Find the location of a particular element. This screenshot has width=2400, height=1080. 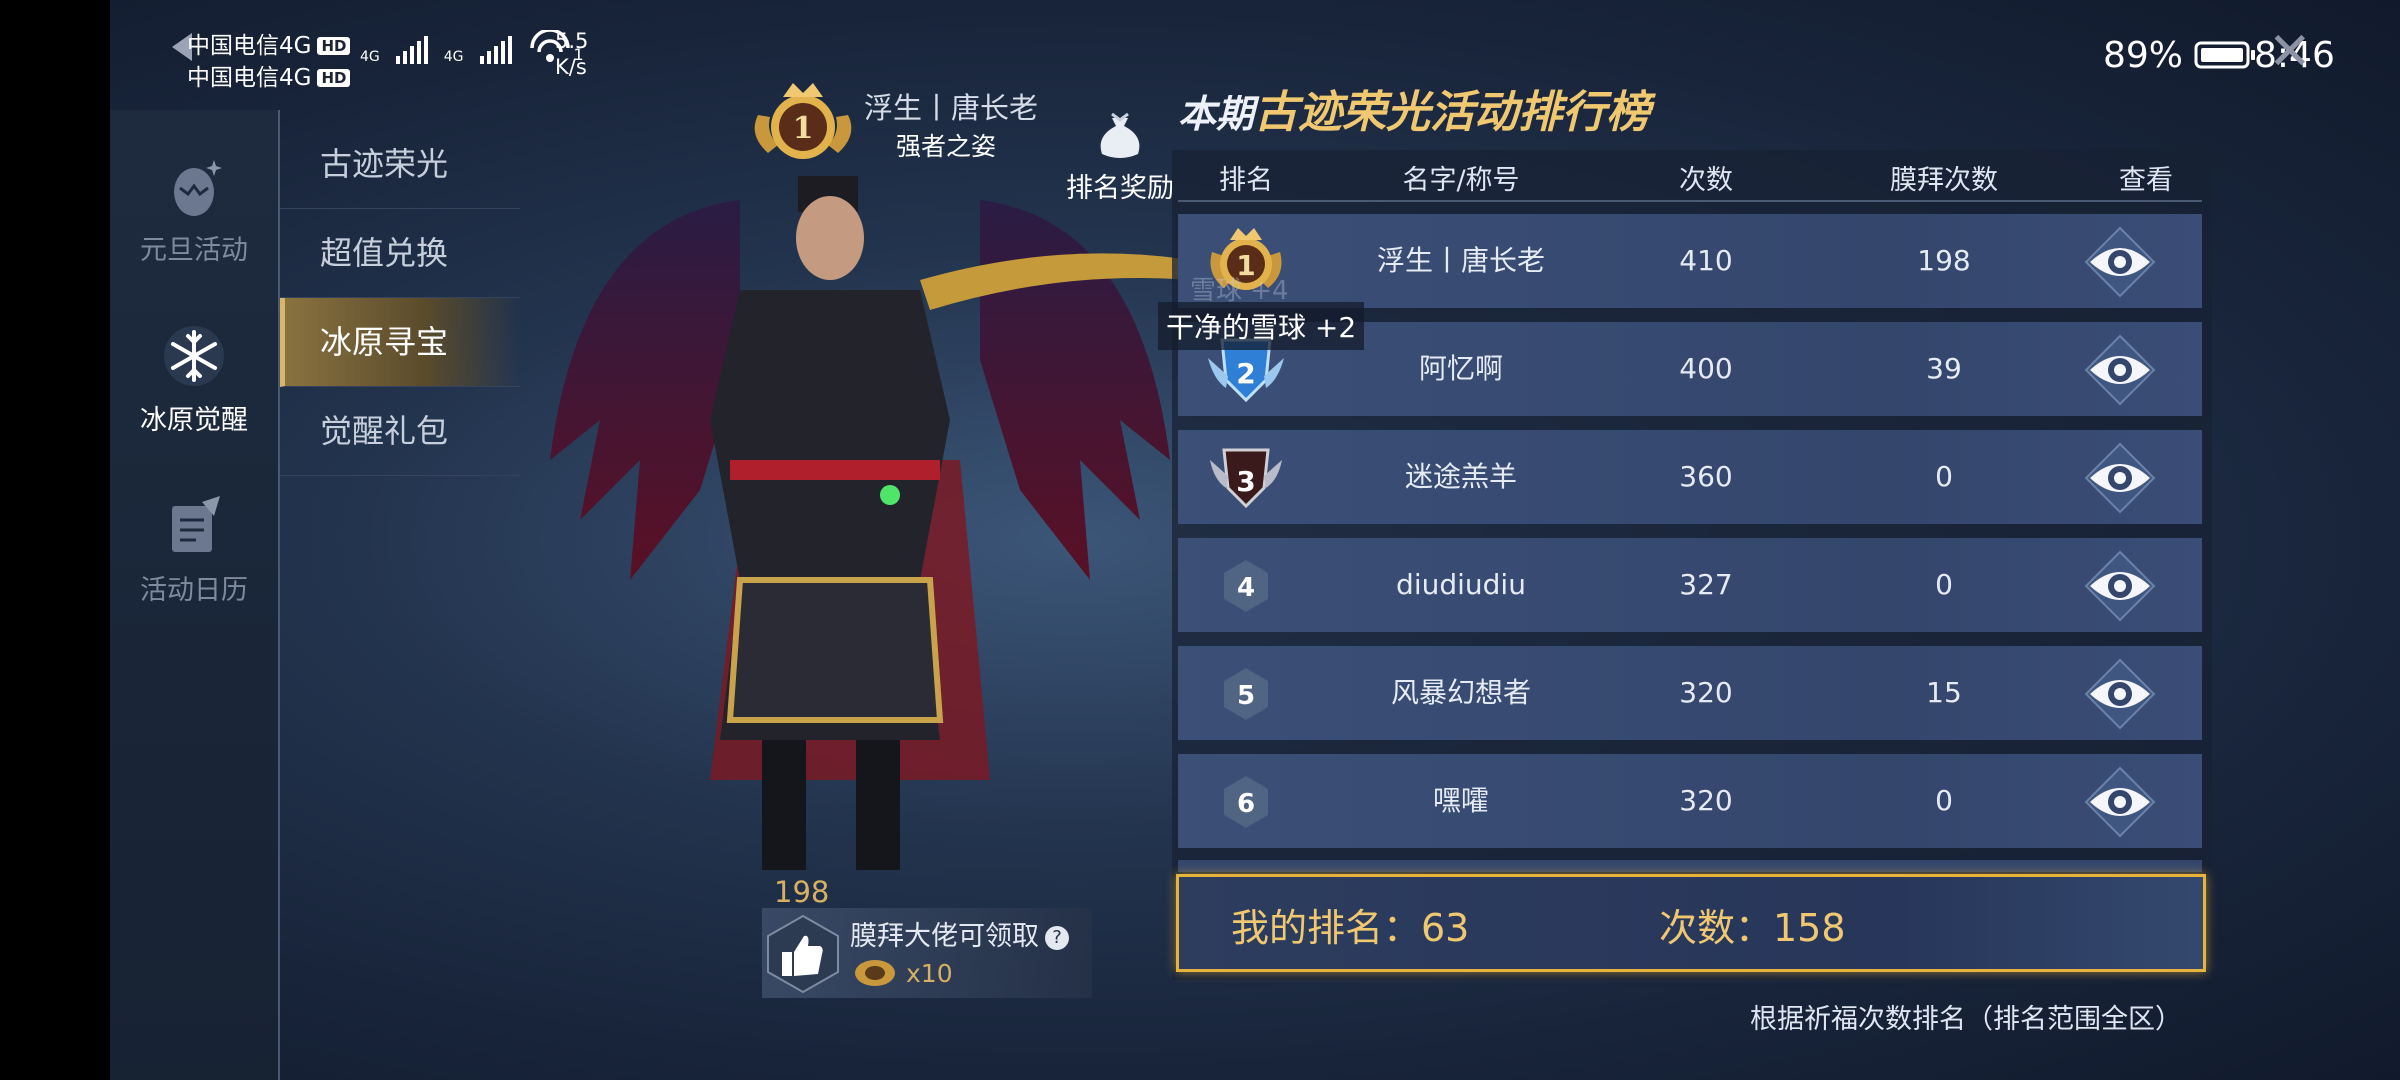

play-count: 400 is located at coordinates (1706, 368).